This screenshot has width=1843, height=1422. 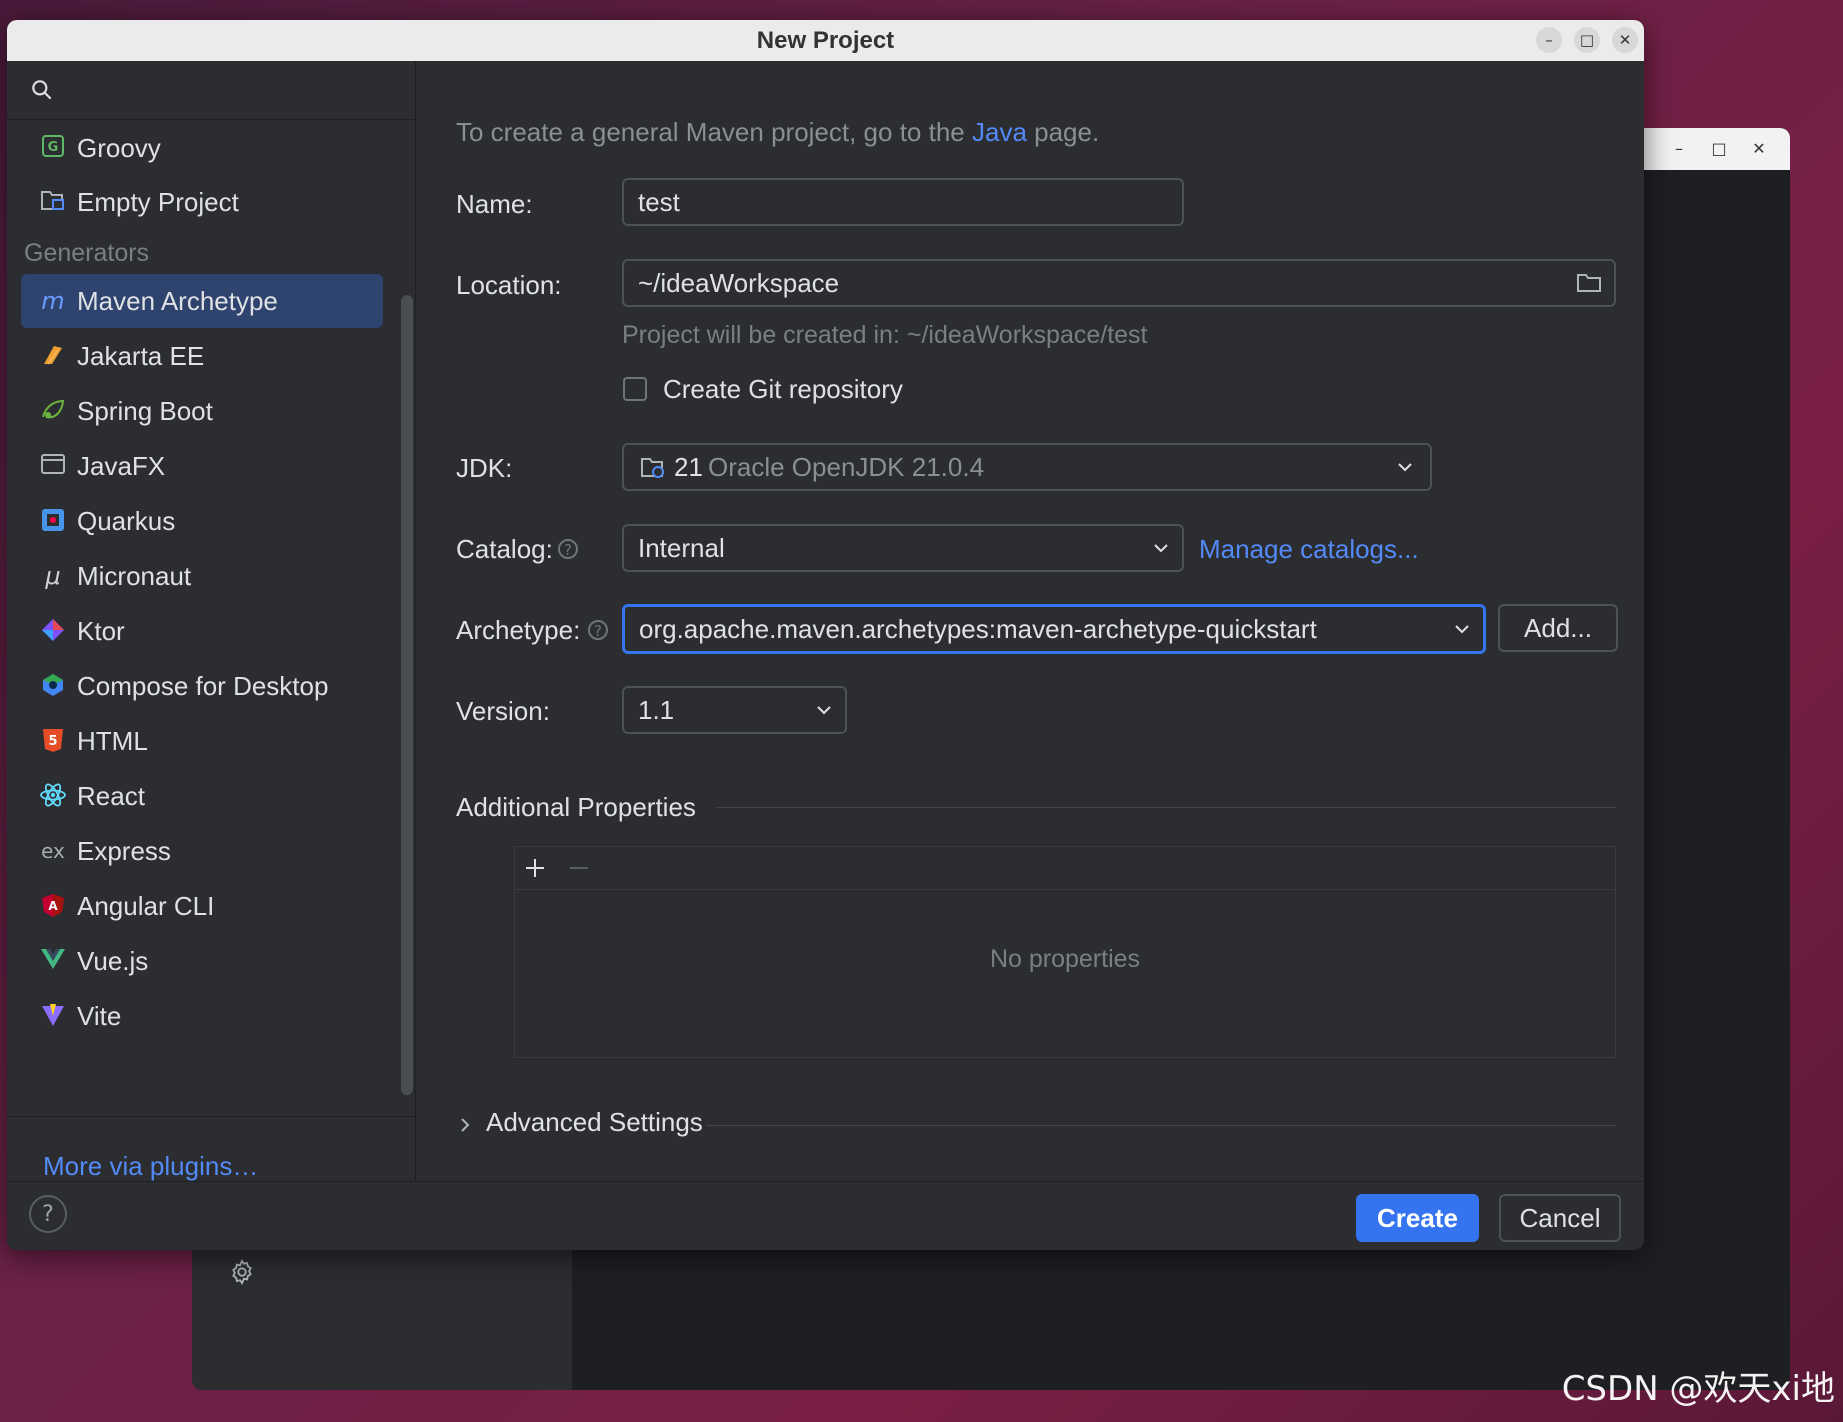 I want to click on sidebar-item-empty-project: Empty Project, so click(x=202, y=202).